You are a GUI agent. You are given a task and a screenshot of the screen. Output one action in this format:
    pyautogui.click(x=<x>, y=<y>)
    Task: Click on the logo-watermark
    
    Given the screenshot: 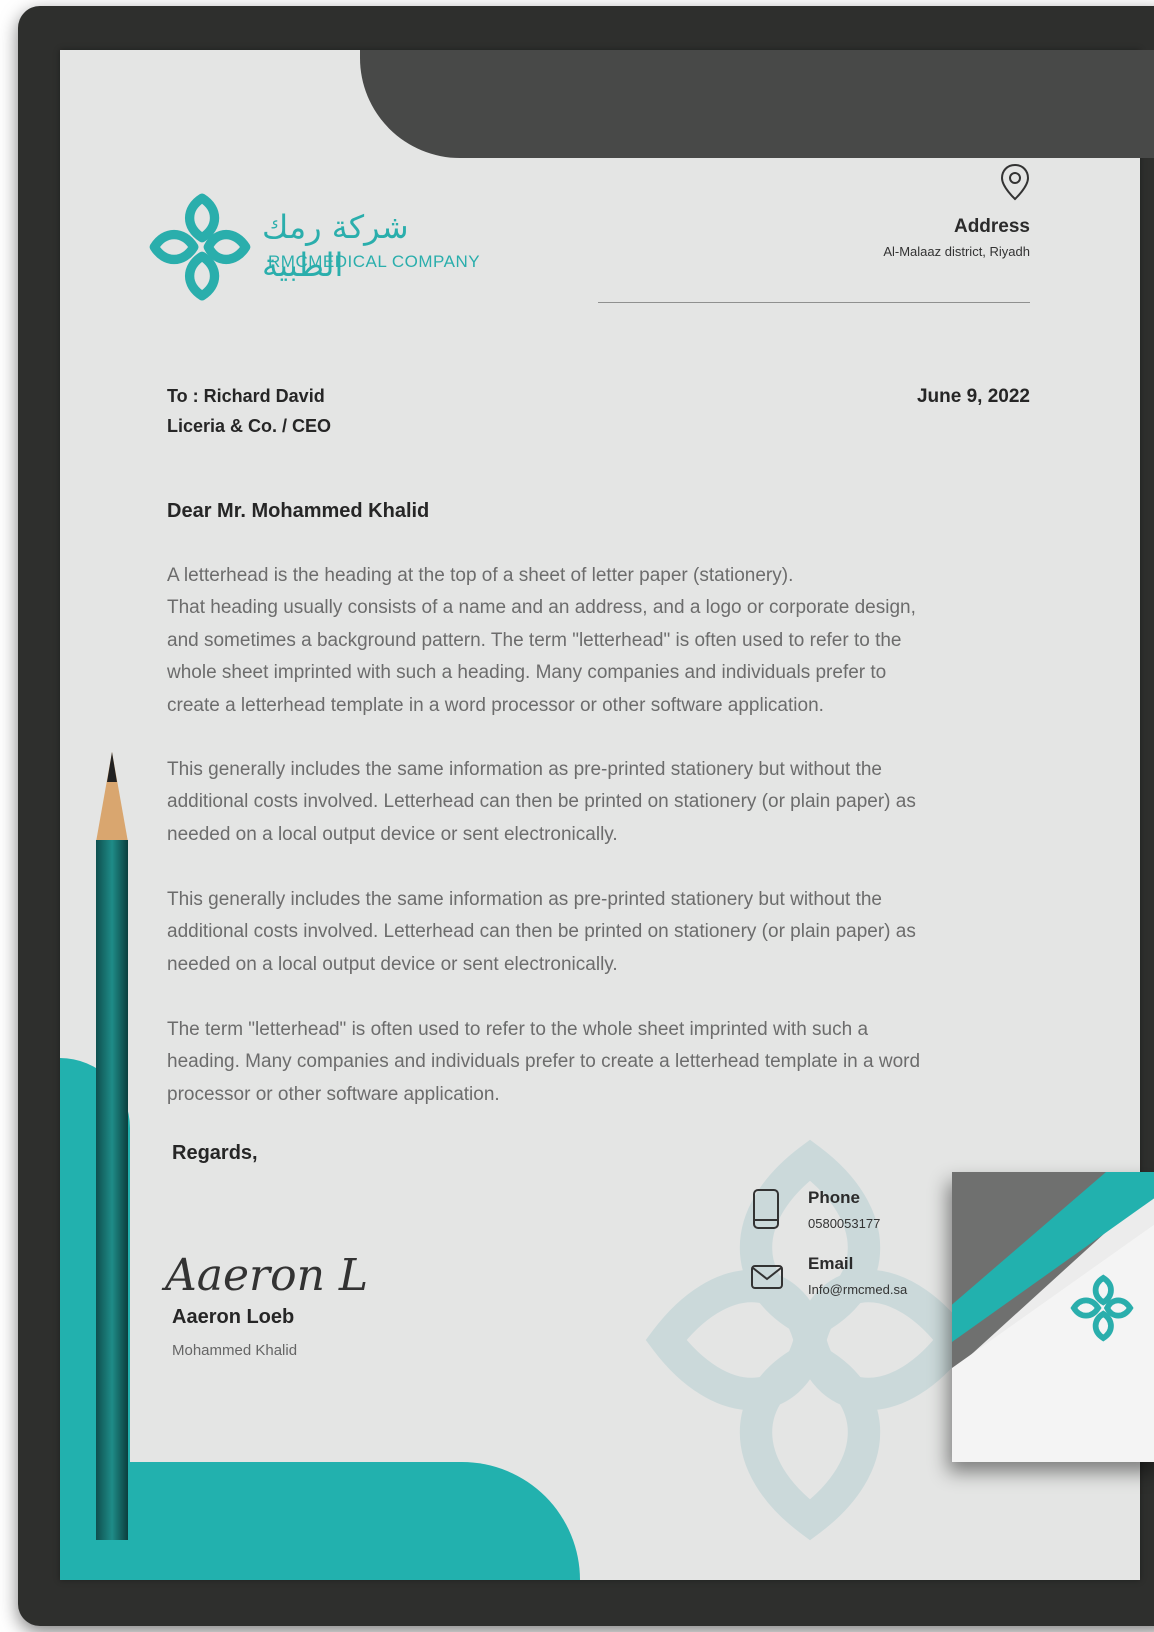 What is the action you would take?
    pyautogui.click(x=810, y=1340)
    